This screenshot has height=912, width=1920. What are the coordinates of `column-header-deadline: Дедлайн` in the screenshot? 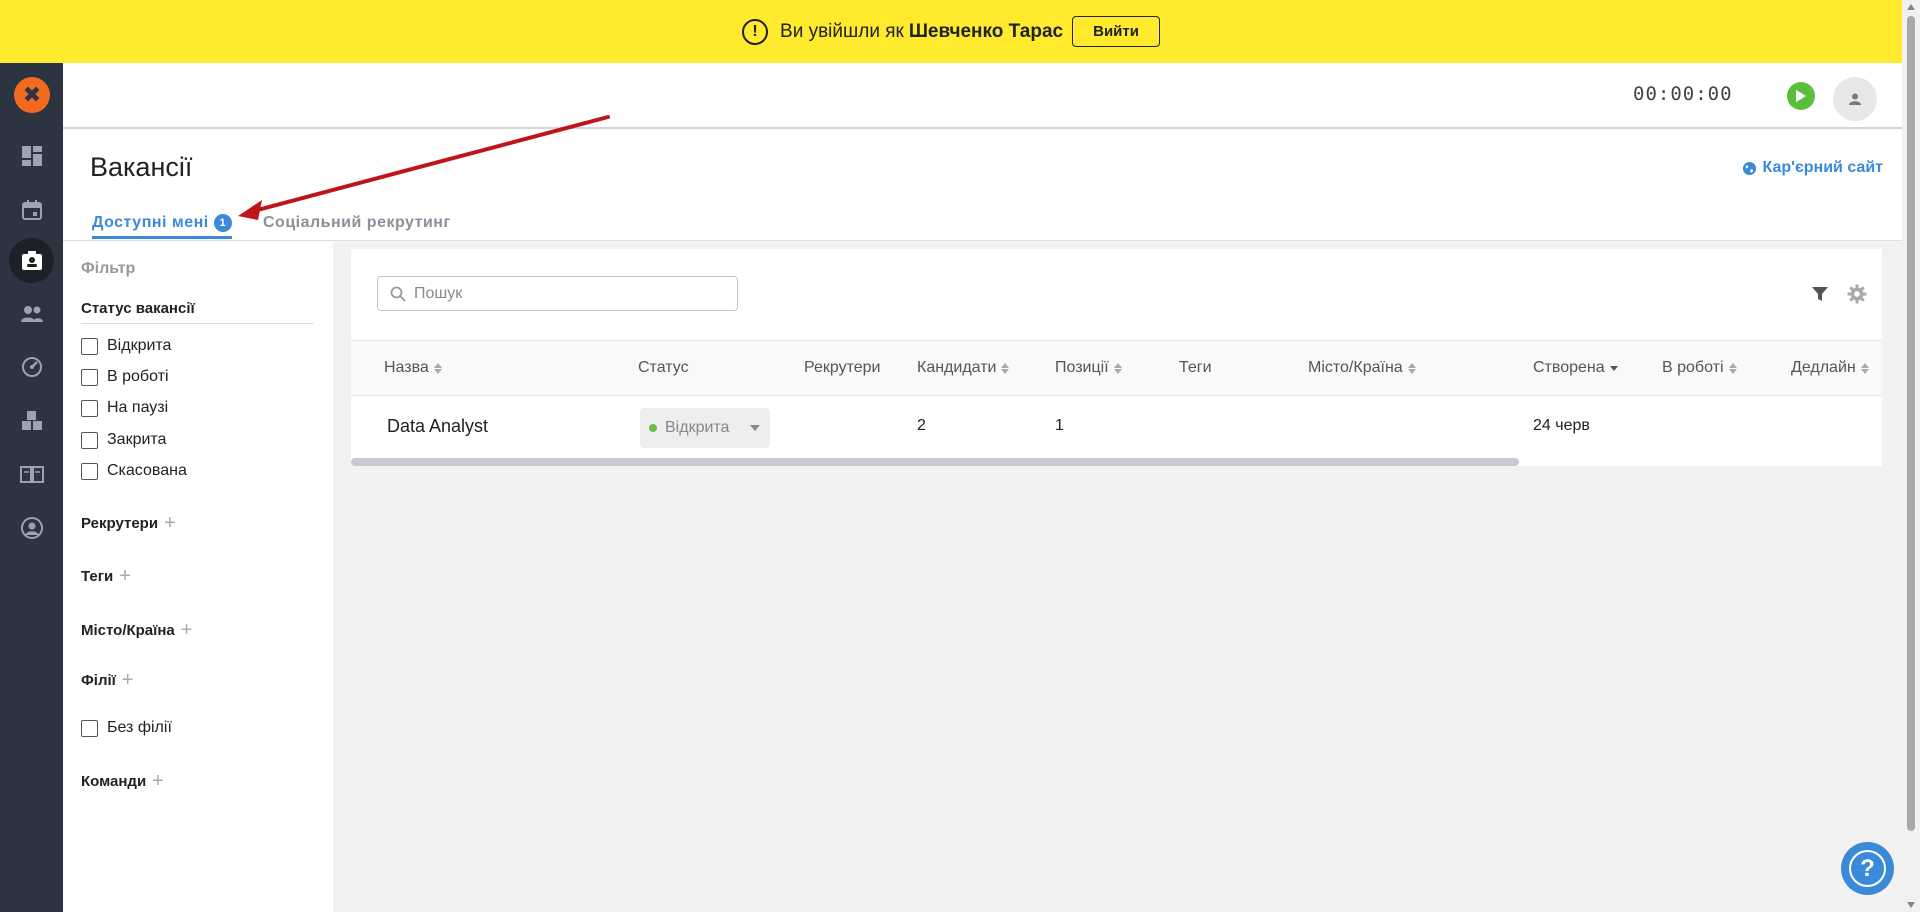 It's located at (1830, 368).